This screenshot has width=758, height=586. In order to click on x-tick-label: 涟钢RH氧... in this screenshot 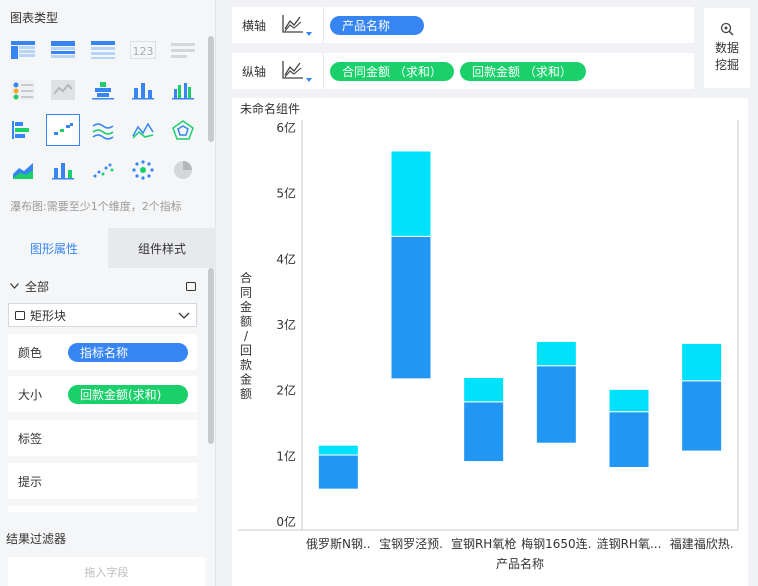, I will do `click(629, 543)`.